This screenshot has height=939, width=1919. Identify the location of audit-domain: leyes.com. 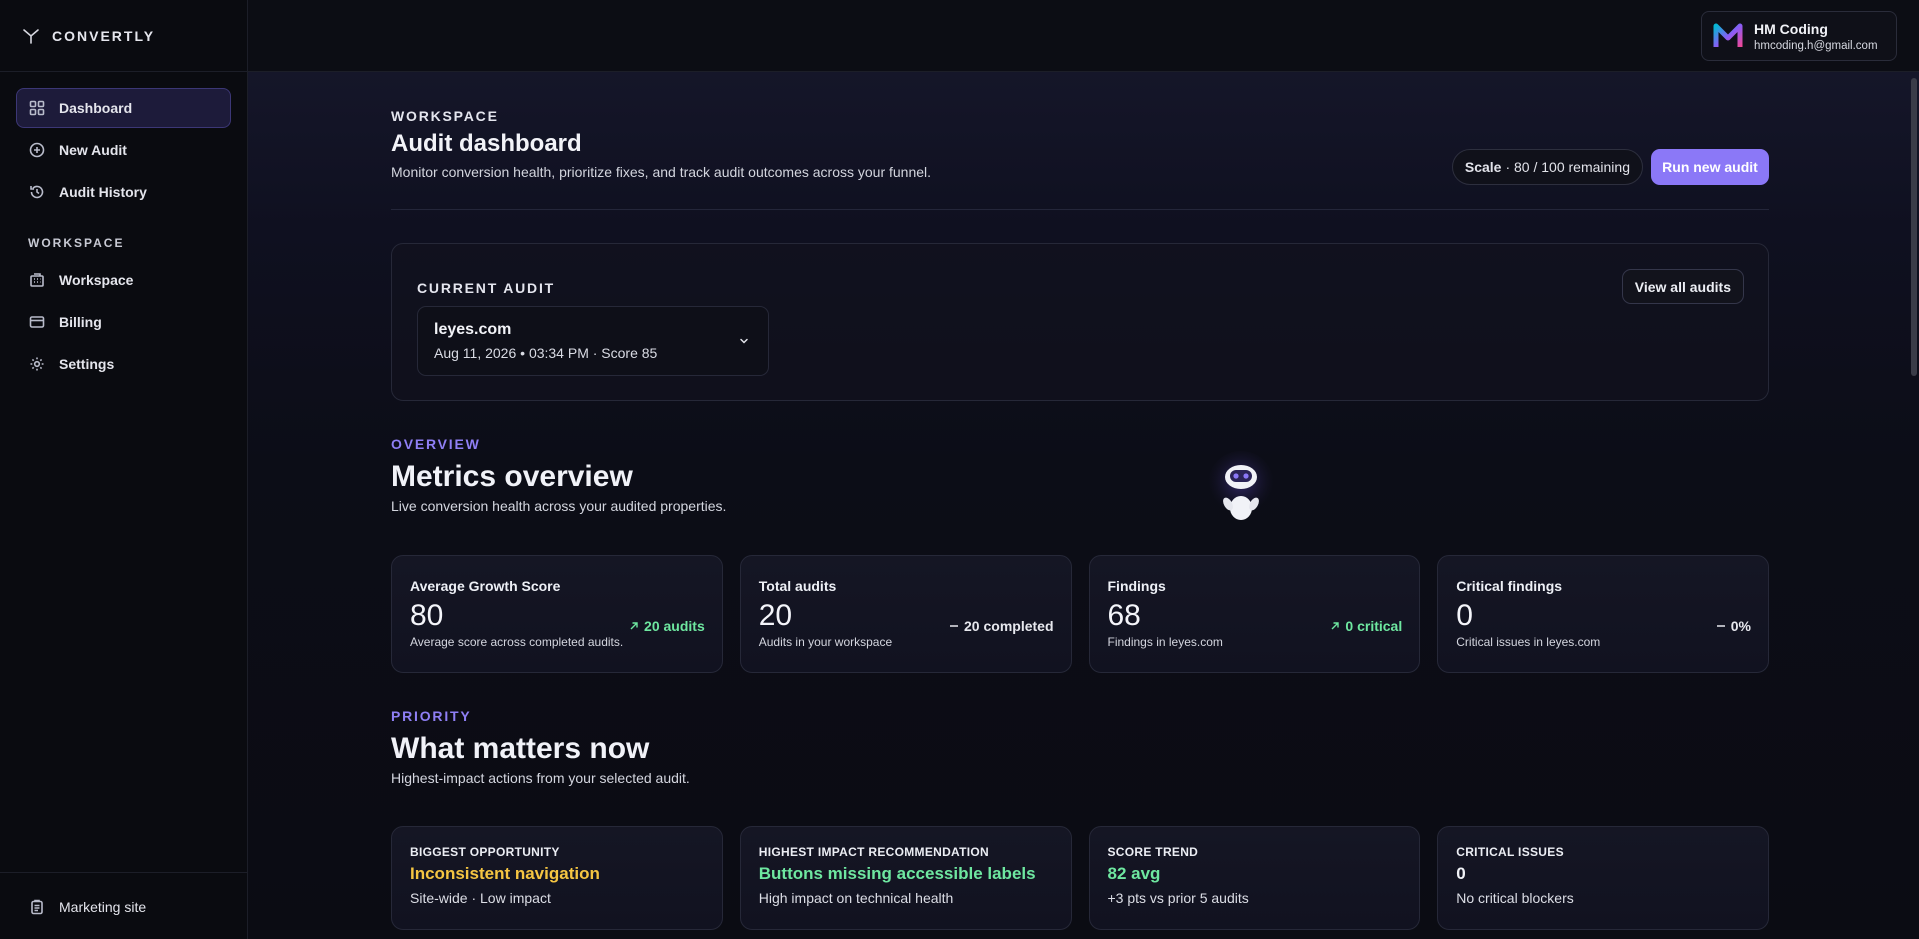
(473, 329).